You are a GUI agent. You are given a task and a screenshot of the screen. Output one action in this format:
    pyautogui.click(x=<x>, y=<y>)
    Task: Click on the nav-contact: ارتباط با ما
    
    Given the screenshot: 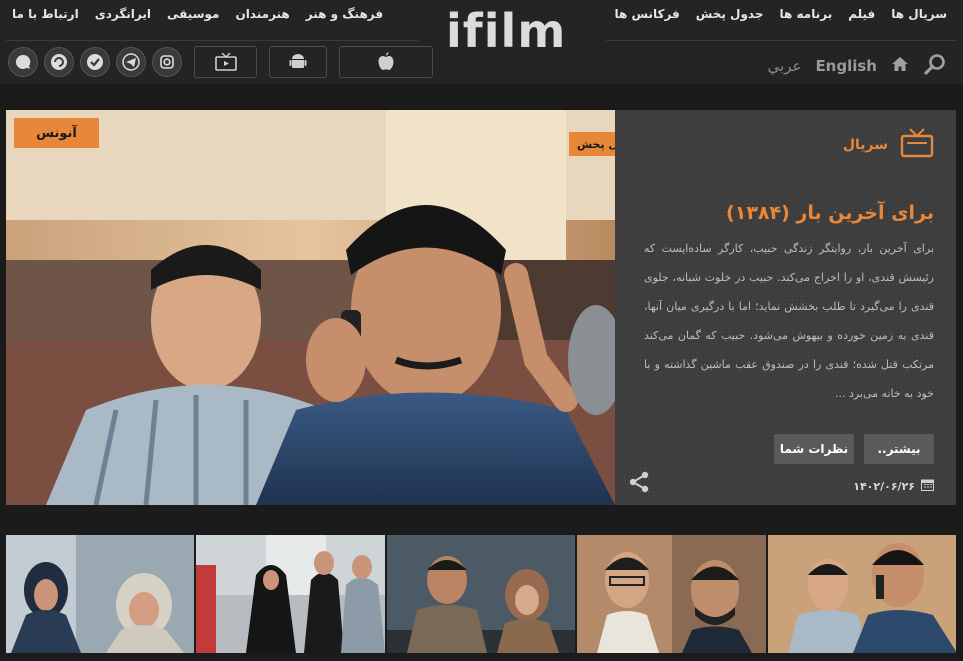 What is the action you would take?
    pyautogui.click(x=45, y=14)
    